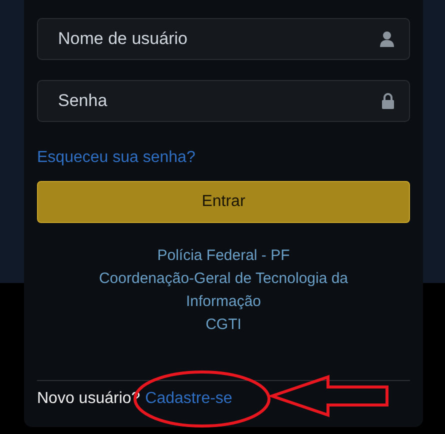  I want to click on footer-text: CGTI, so click(223, 325).